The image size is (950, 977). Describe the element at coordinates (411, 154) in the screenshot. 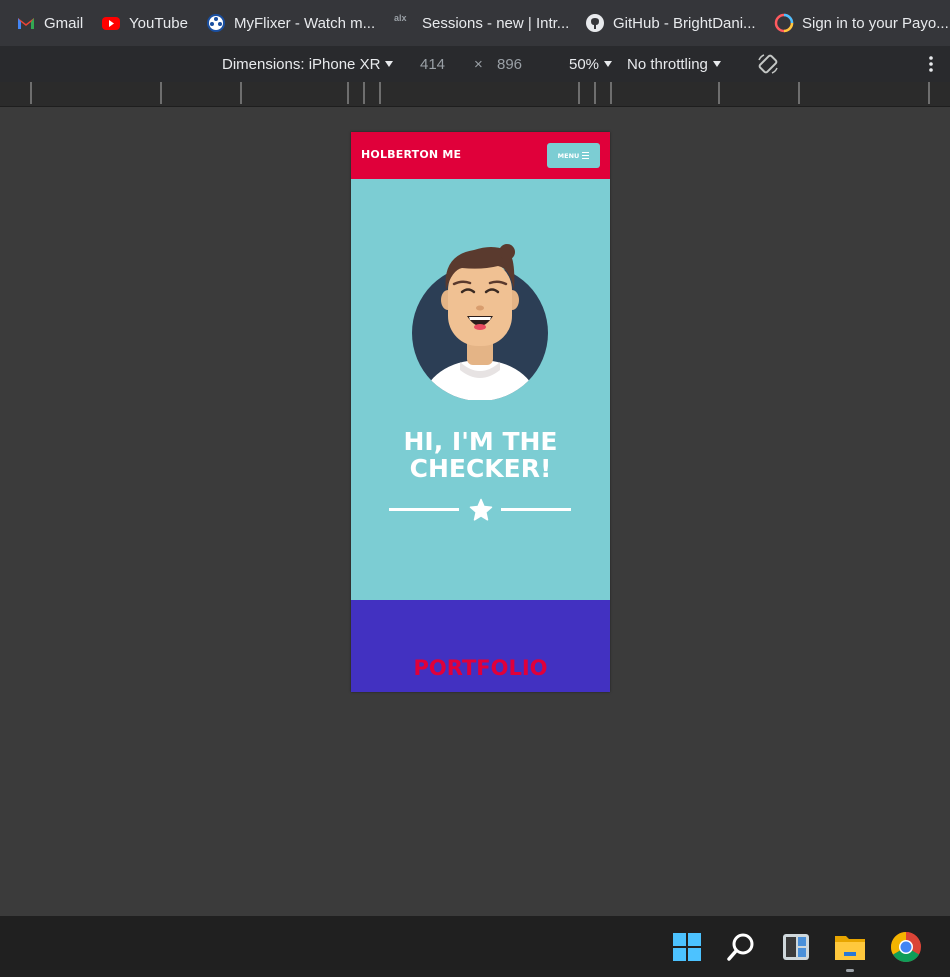

I see `site-brand: HOLBERTON ME` at that location.